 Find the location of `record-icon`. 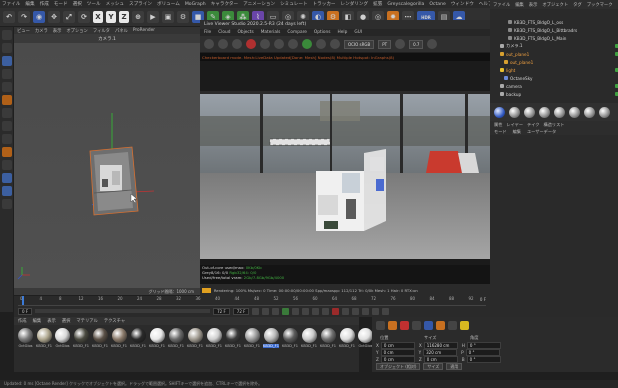

record-icon is located at coordinates (336, 311).